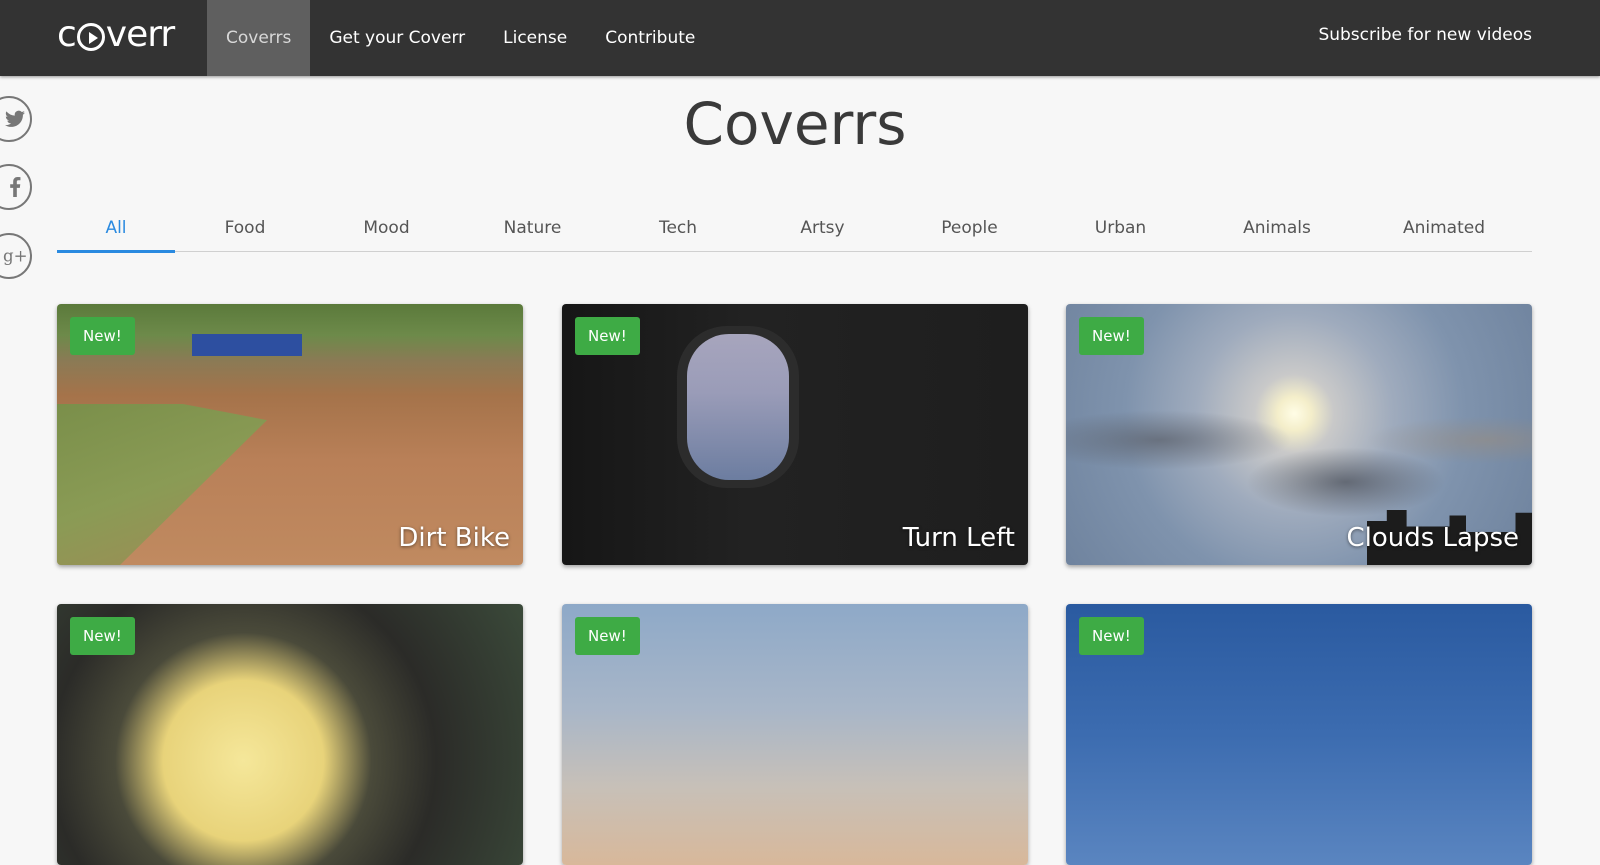 This screenshot has width=1600, height=865. What do you see at coordinates (245, 228) in the screenshot?
I see `tab-food: Food` at bounding box center [245, 228].